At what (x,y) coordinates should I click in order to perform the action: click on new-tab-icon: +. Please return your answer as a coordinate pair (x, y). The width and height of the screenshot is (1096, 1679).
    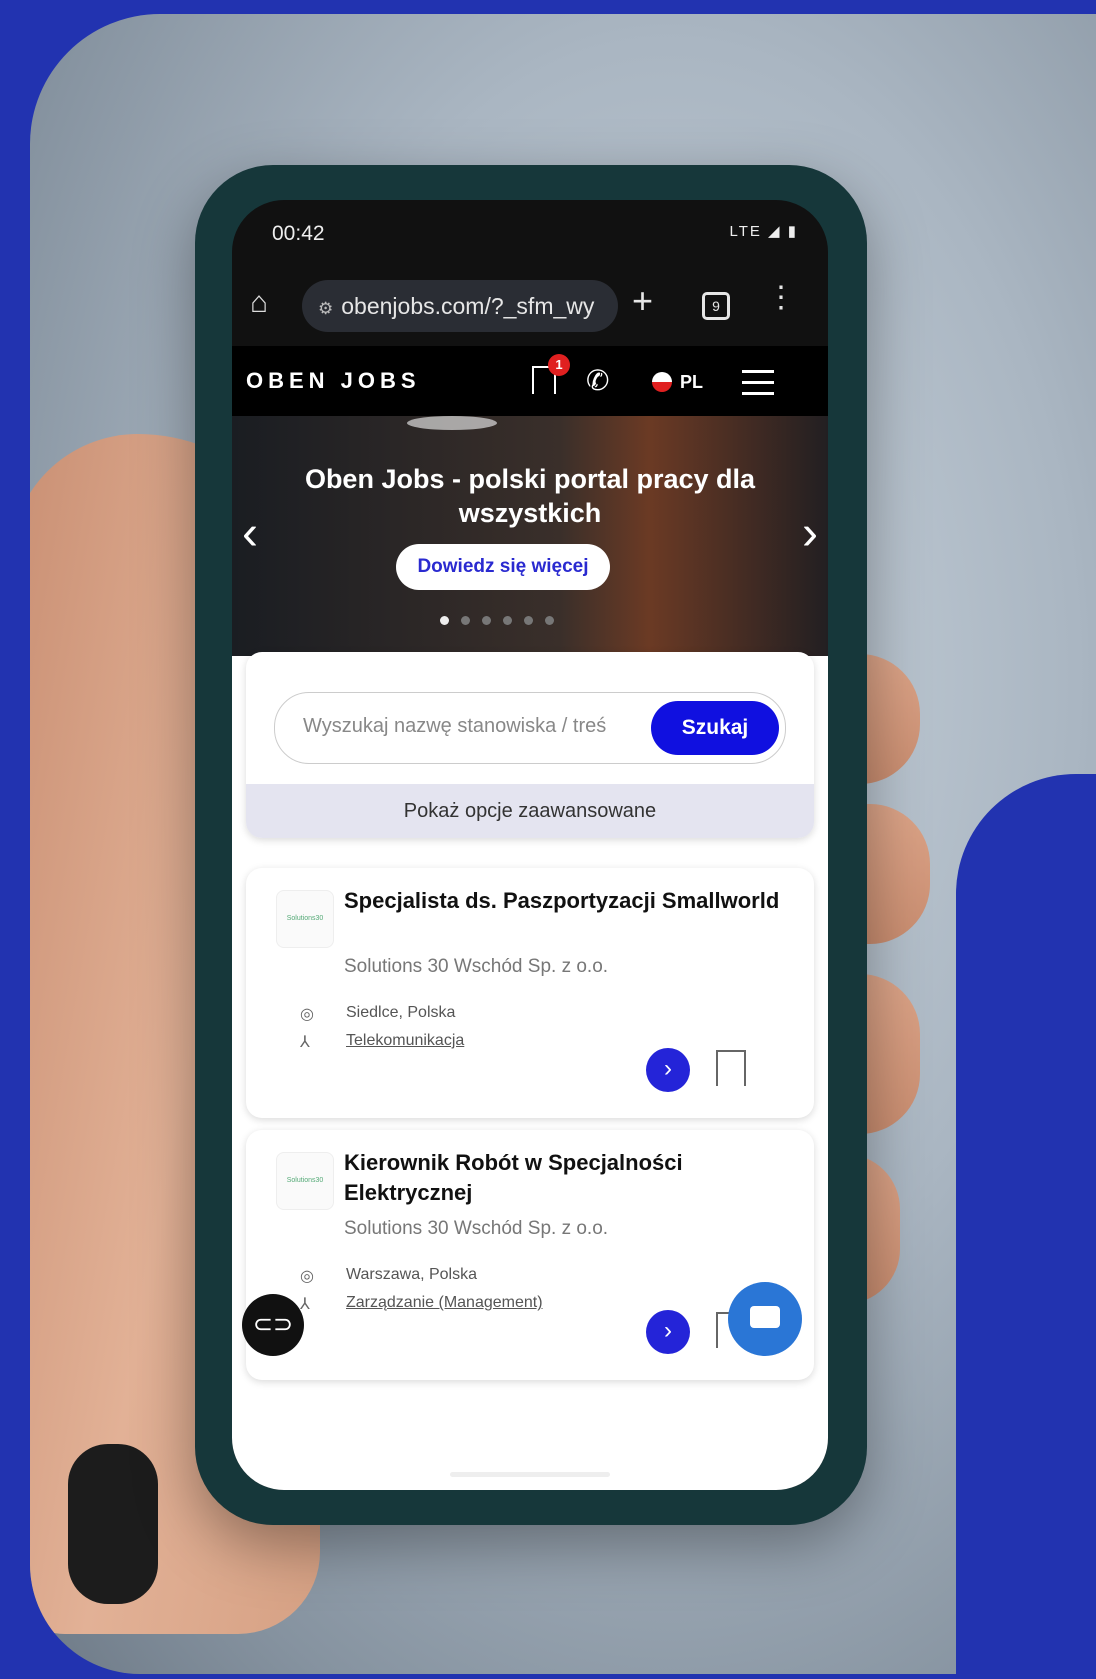
    Looking at the image, I should click on (642, 301).